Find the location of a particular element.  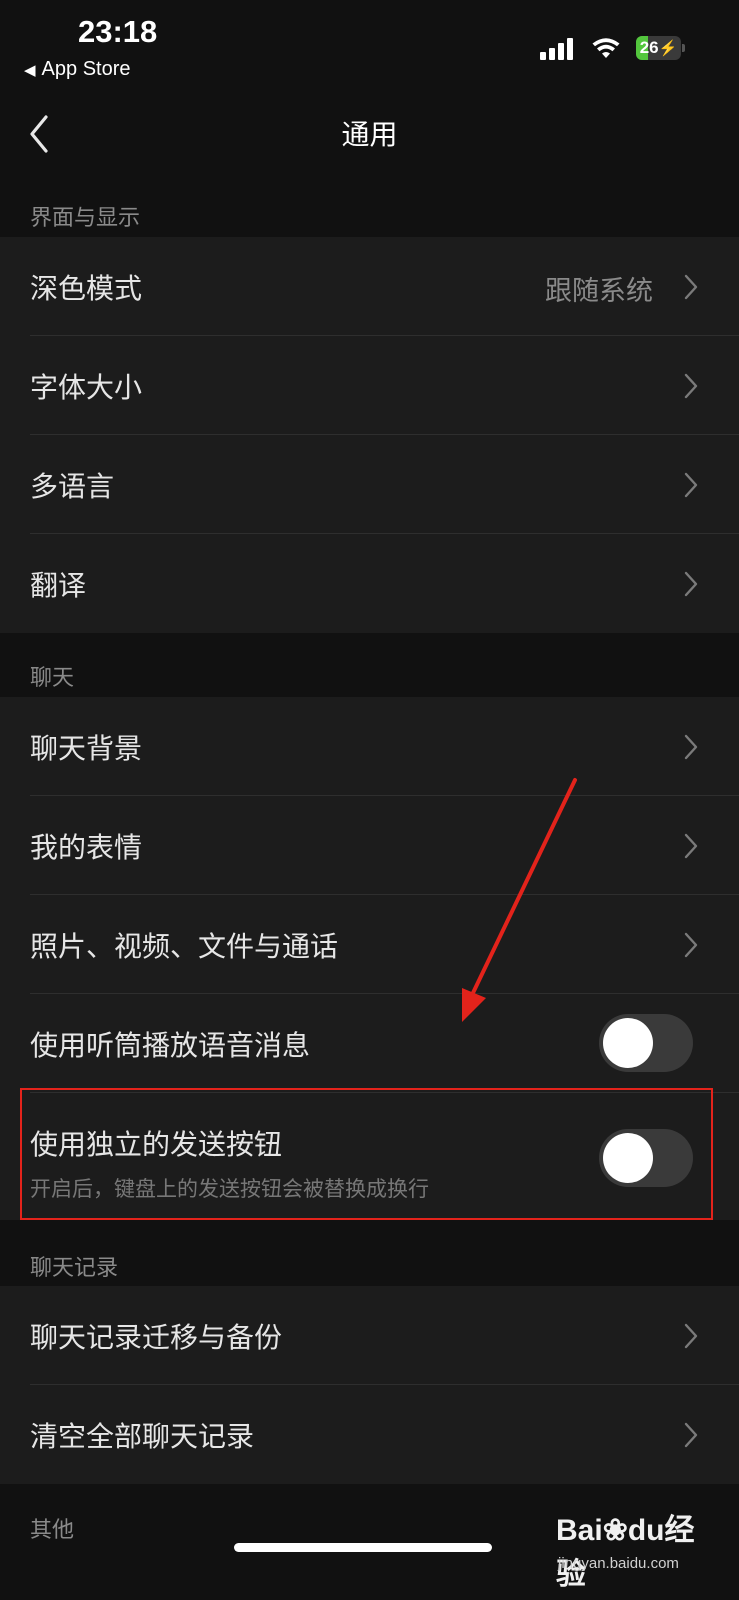

row-chat-background: 聊天背景 is located at coordinates (369, 746).